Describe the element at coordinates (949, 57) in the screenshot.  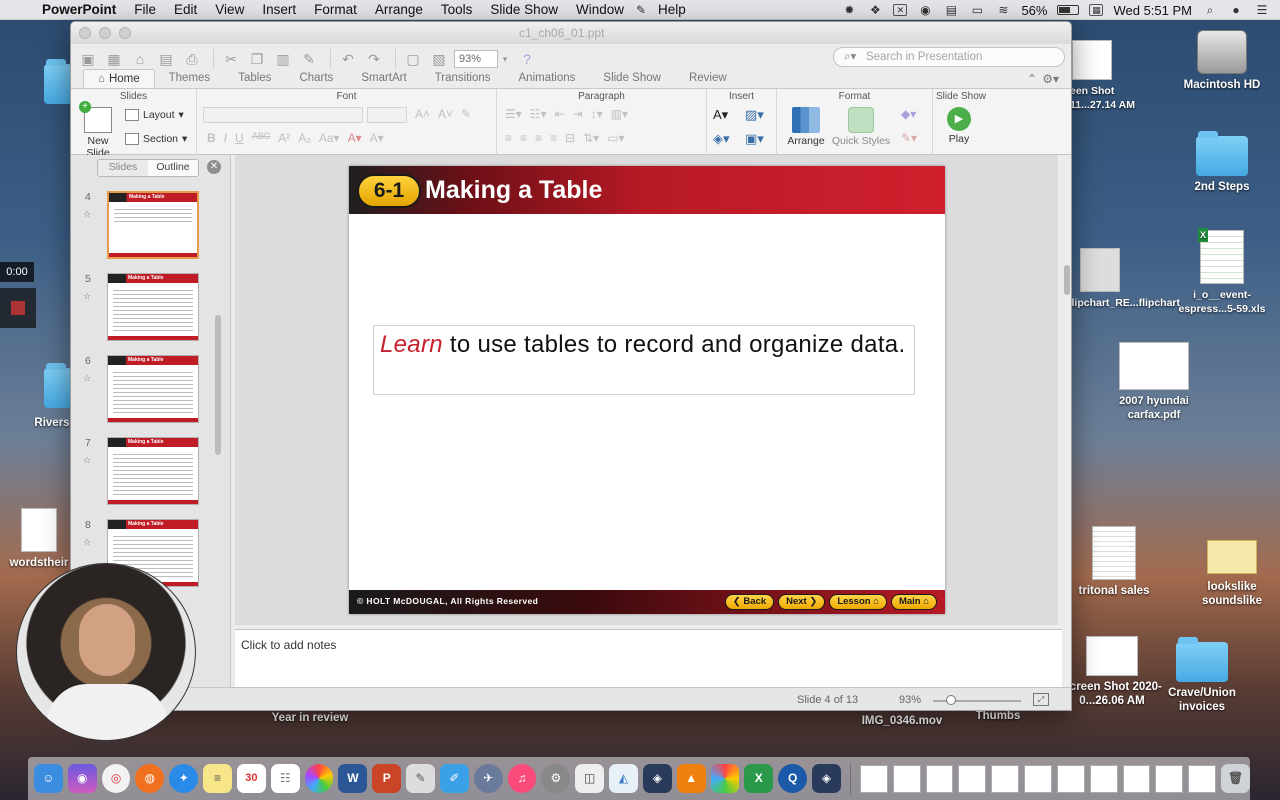
I see `search-field: ⌕▾ Search in Presentation` at that location.